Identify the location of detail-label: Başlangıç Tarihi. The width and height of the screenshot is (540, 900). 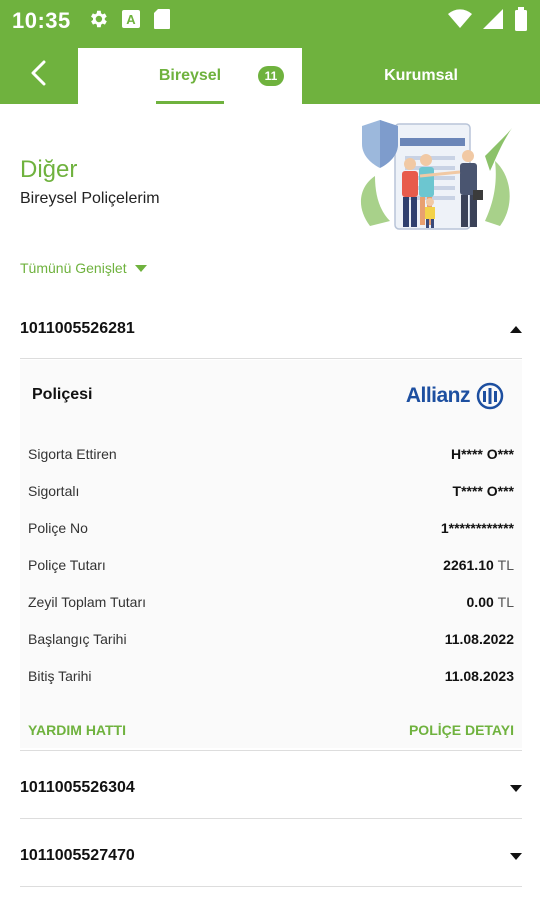
(77, 639).